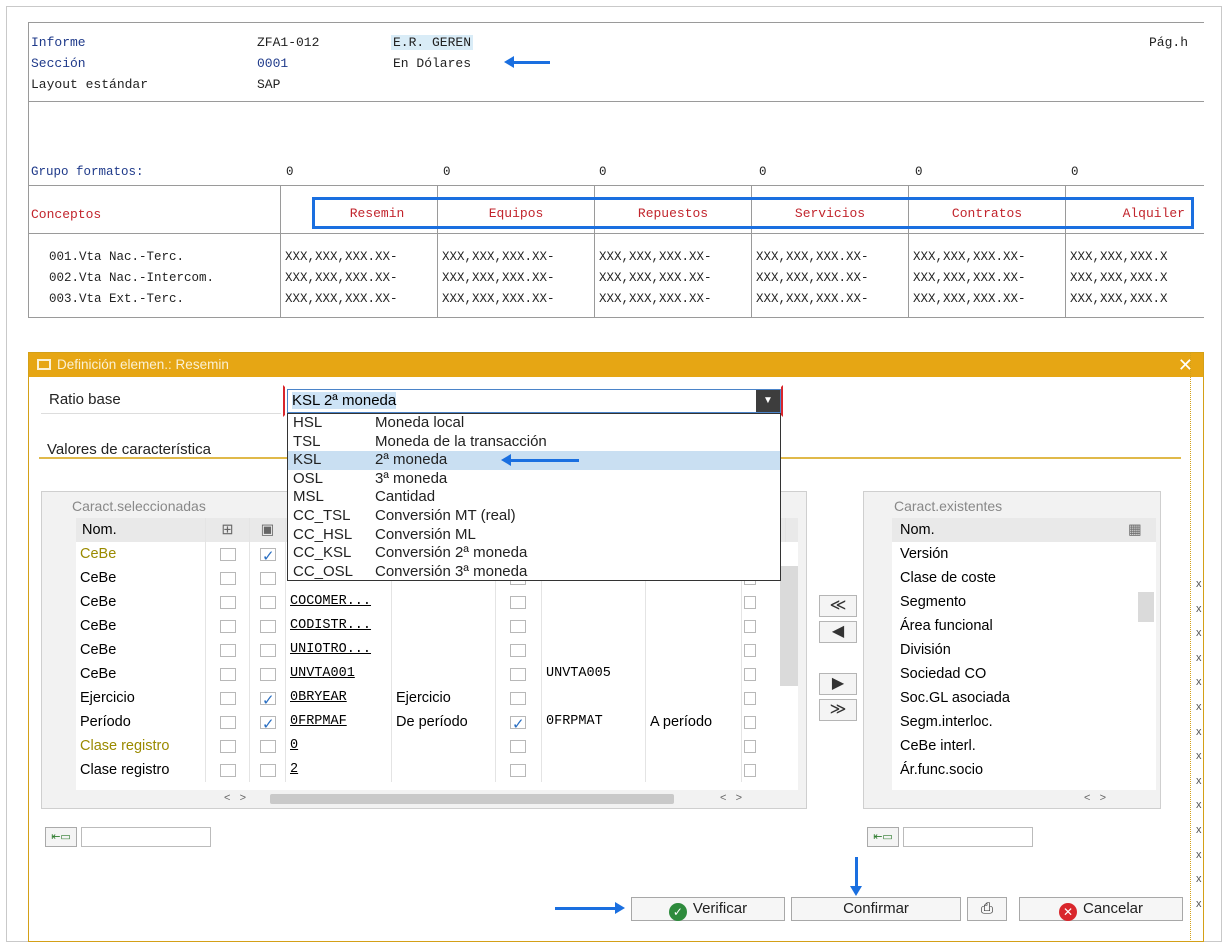 The height and width of the screenshot is (948, 1230). Describe the element at coordinates (534, 516) in the screenshot. I see `dropdown-option: CC_TSL Conversión MT (real)` at that location.